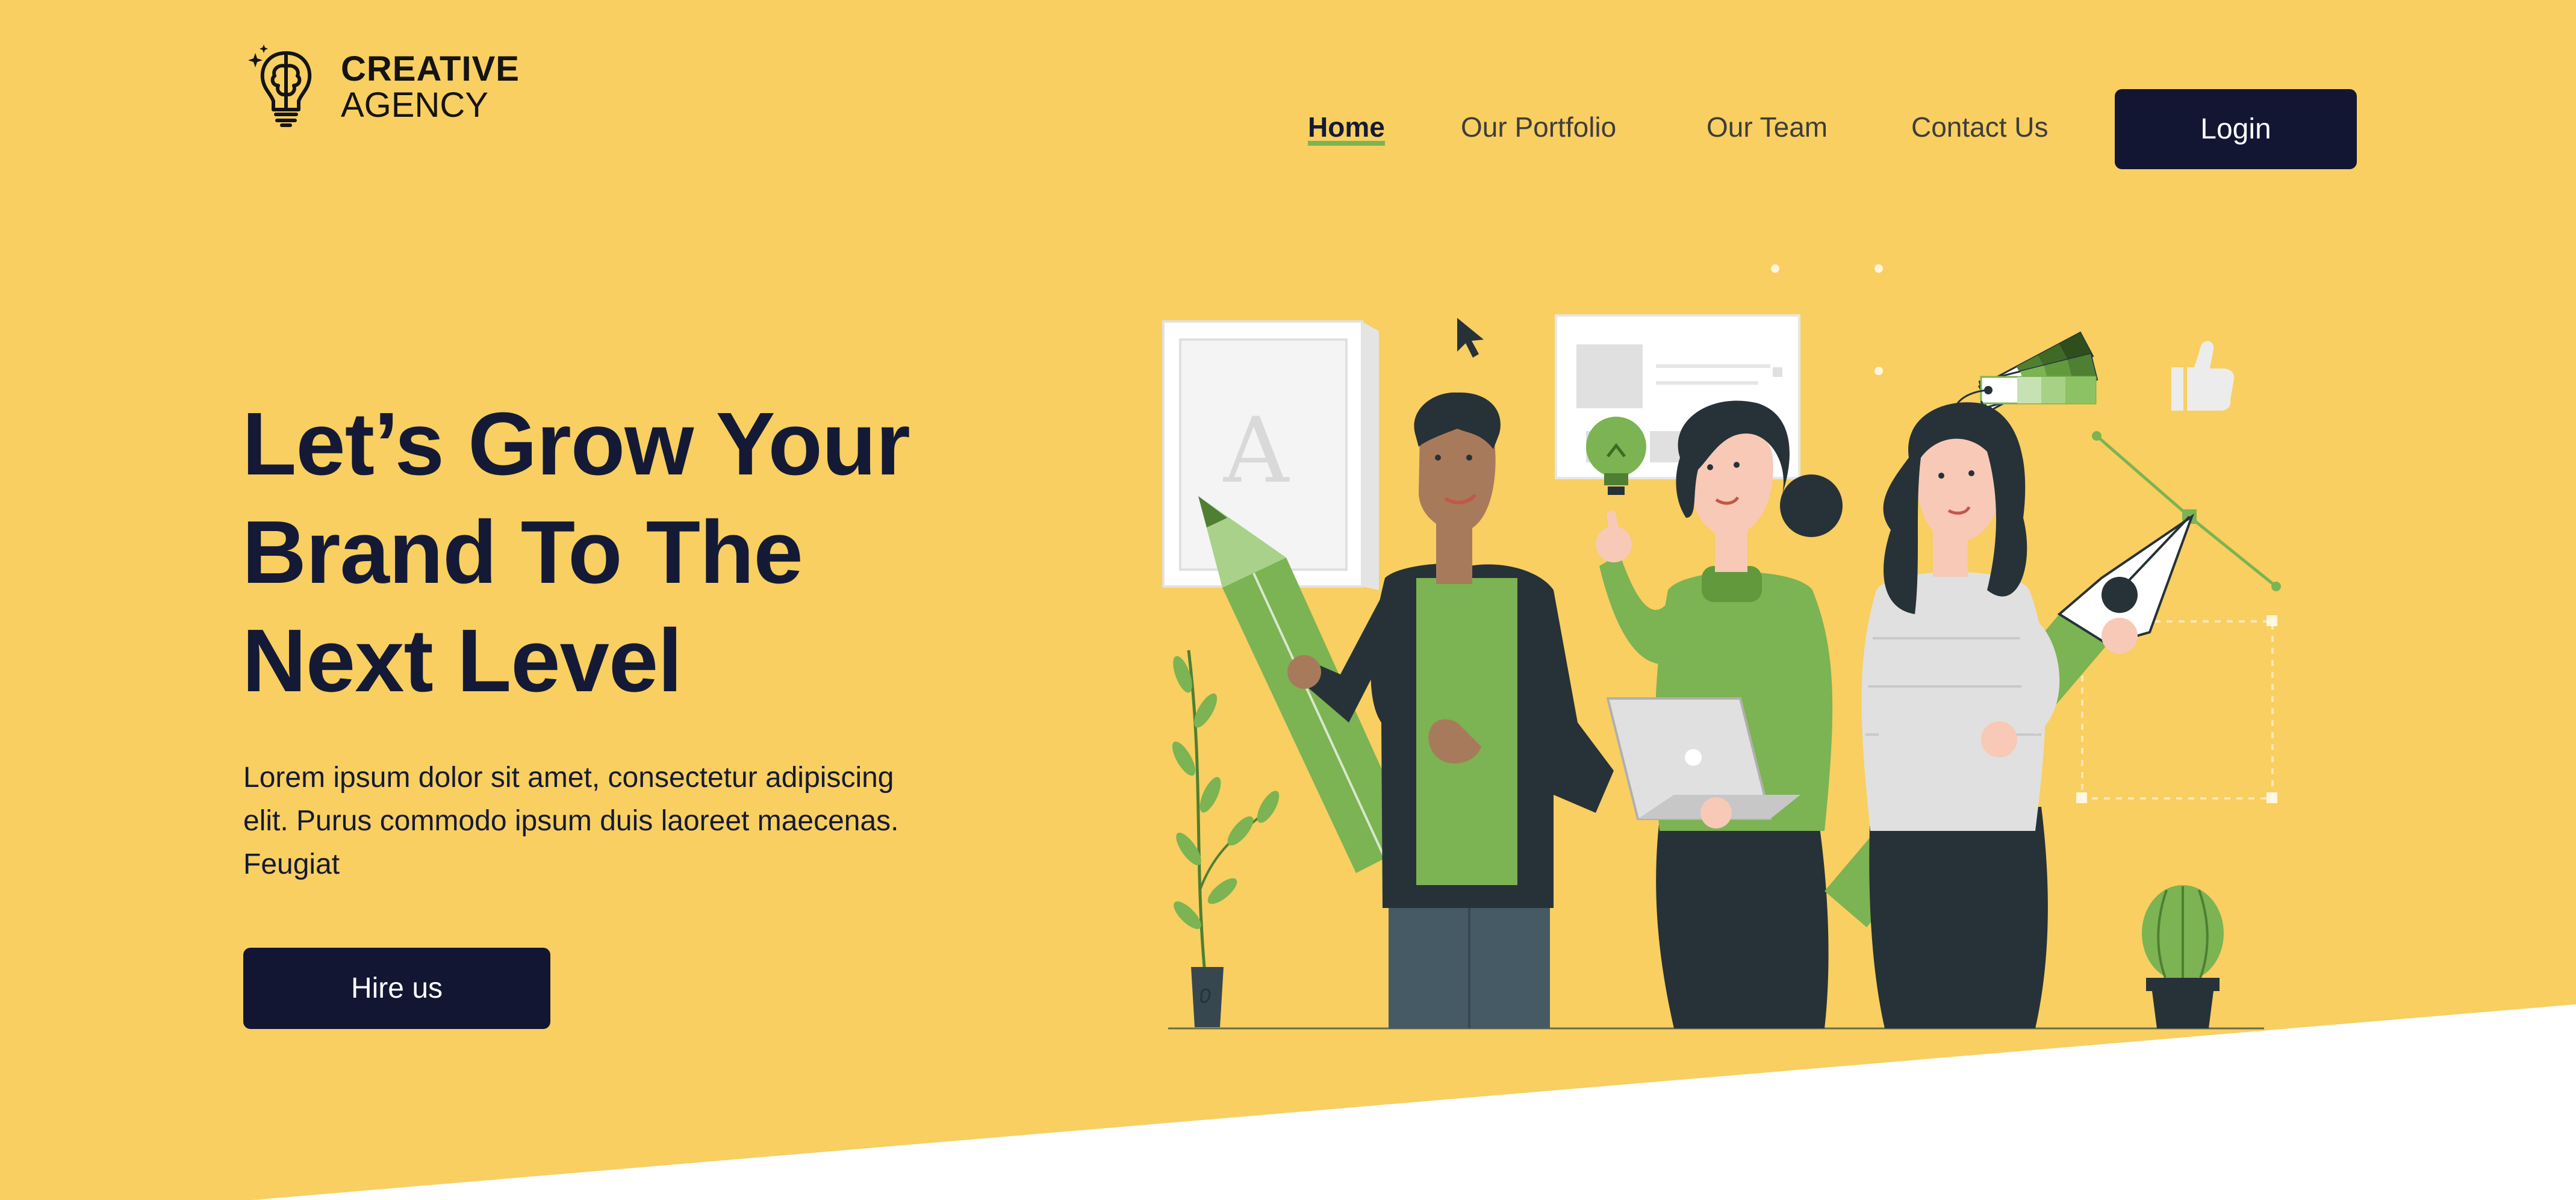 The height and width of the screenshot is (1200, 2576). What do you see at coordinates (430, 69) in the screenshot?
I see `brand-name-line1: CREATIVE` at bounding box center [430, 69].